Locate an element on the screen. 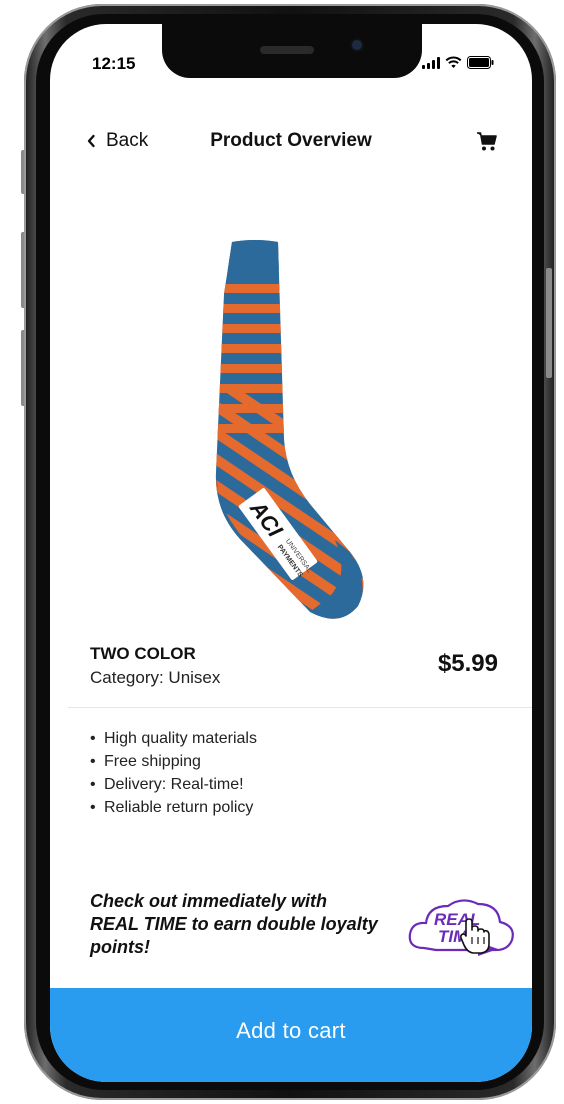 Image resolution: width=564 pixels, height=1104 pixels. power-button is located at coordinates (549, 323).